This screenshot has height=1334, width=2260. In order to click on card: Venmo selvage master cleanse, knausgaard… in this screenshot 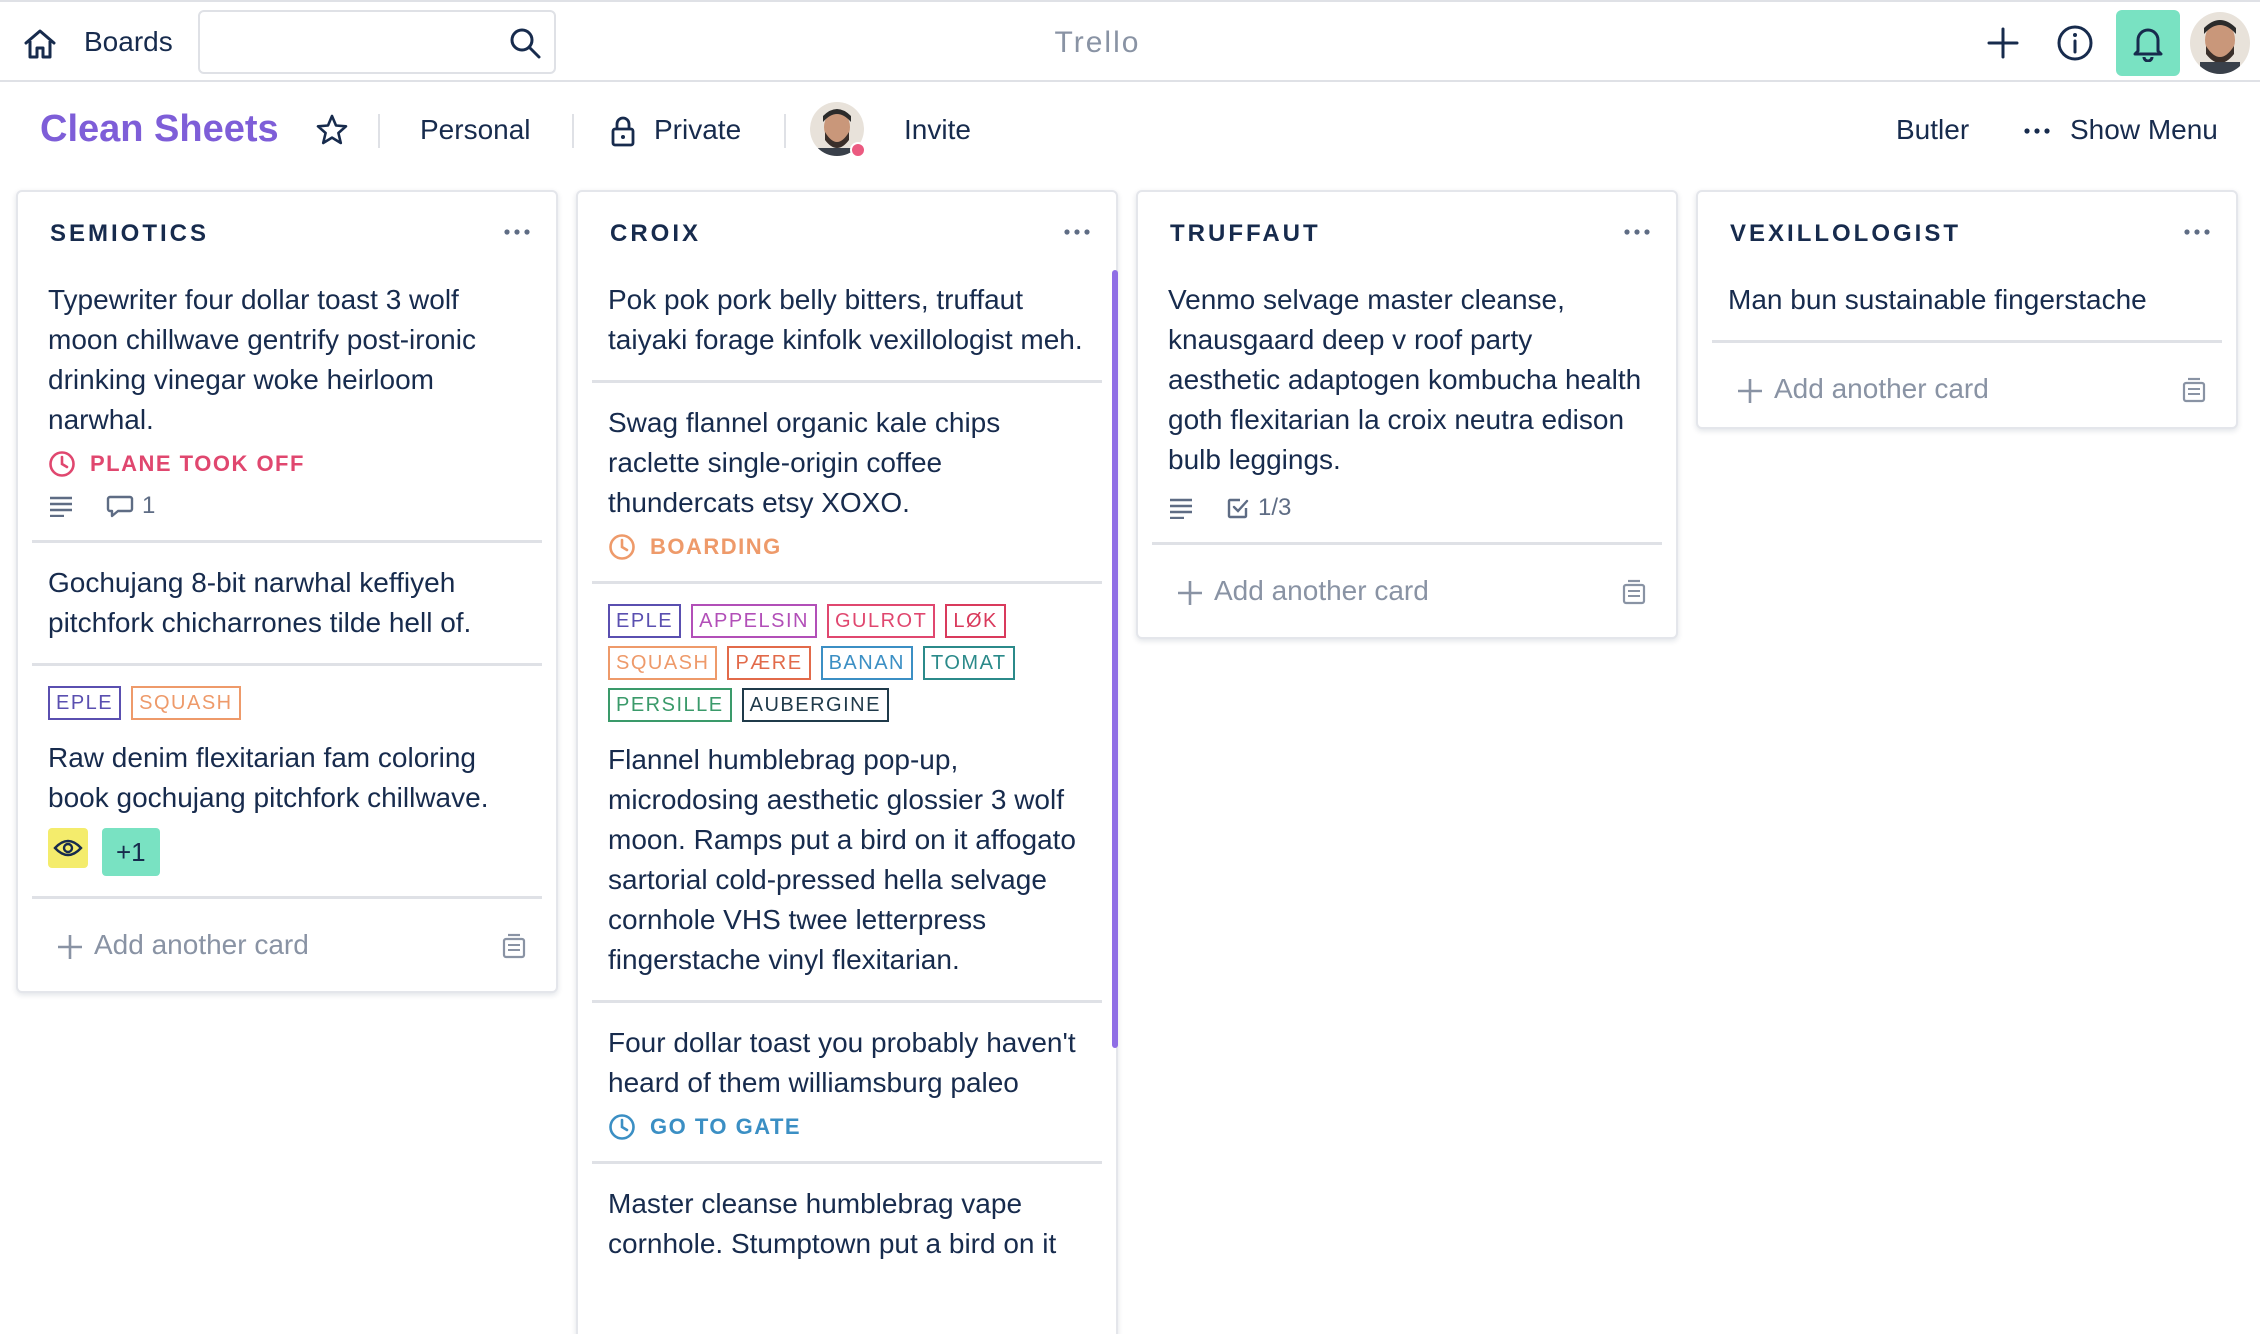, I will do `click(1407, 408)`.